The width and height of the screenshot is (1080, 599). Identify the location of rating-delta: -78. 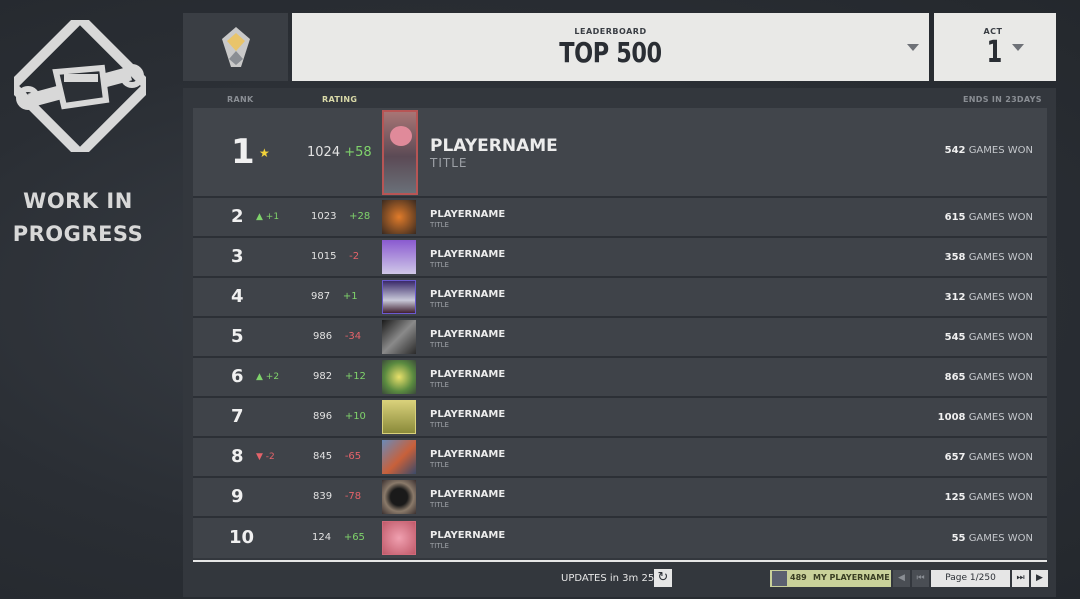
(353, 496).